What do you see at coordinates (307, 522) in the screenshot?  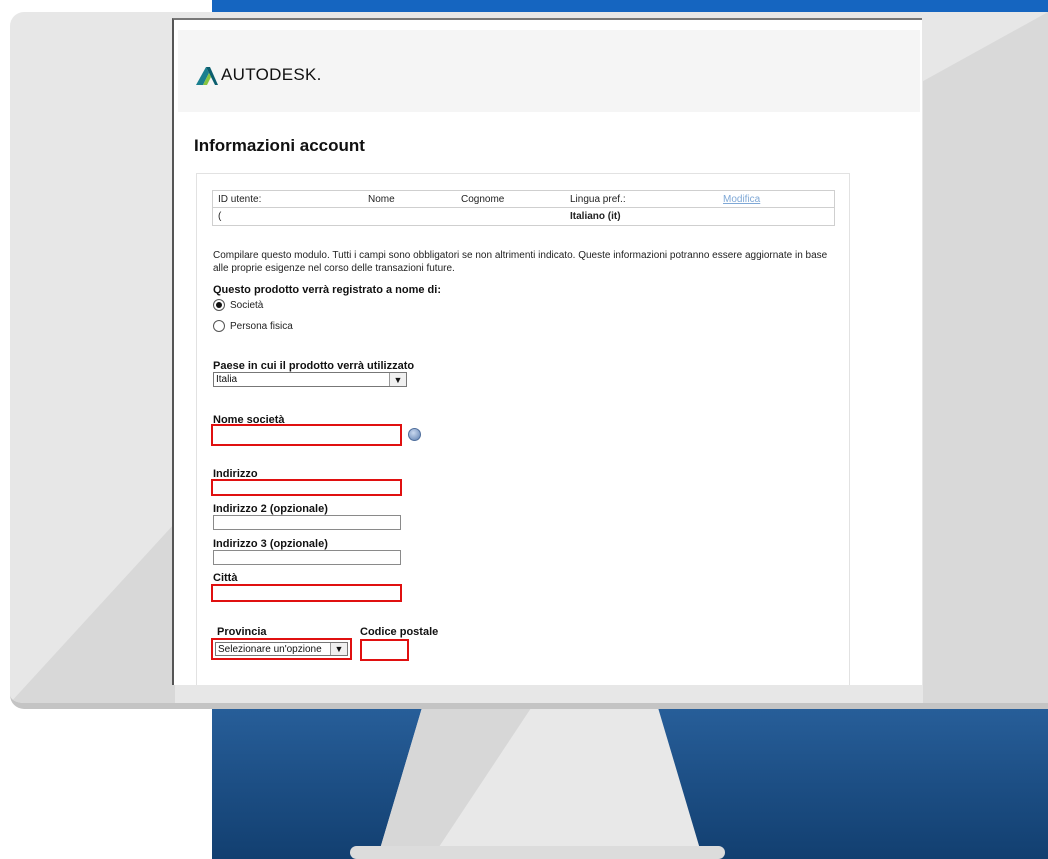 I see `address2-input` at bounding box center [307, 522].